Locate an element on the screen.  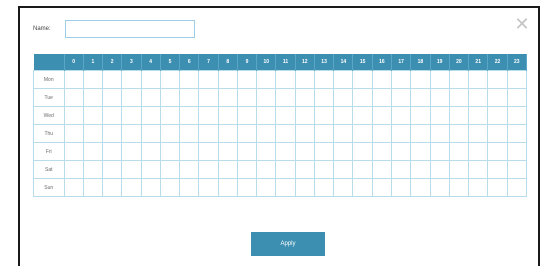
close-icon: ✕ is located at coordinates (522, 24).